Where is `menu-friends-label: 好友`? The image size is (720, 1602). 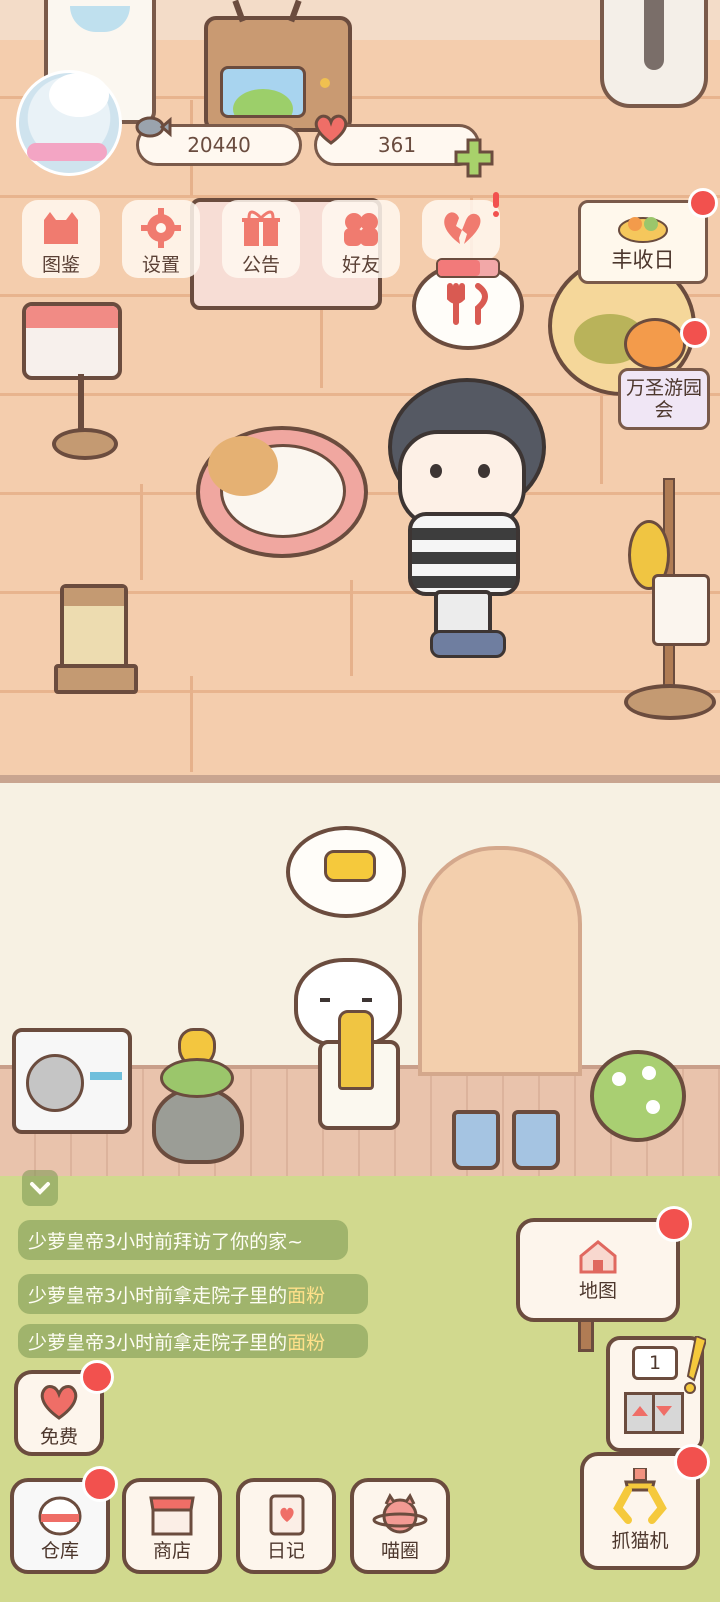
menu-friends-label: 好友 is located at coordinates (360, 265).